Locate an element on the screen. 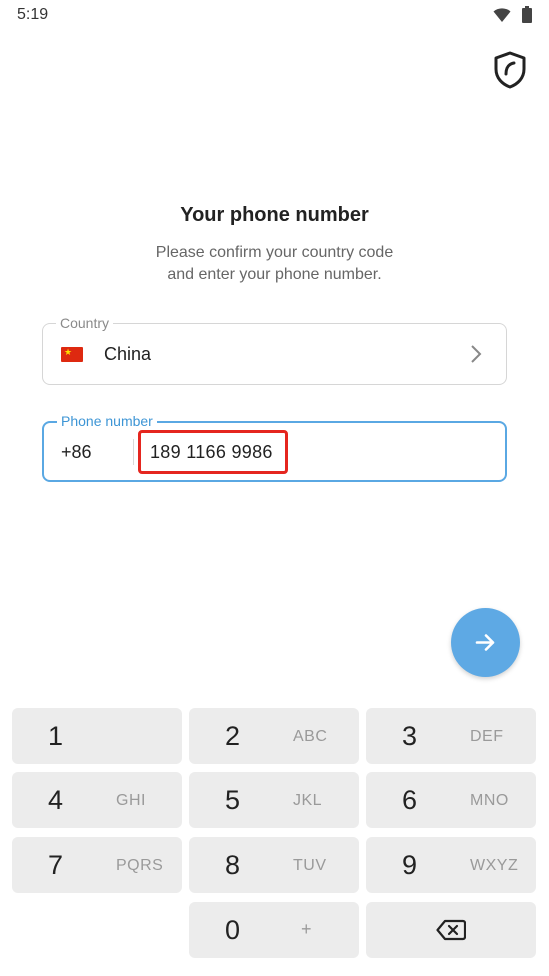 The image size is (549, 976). key-digit: 2 is located at coordinates (233, 736).